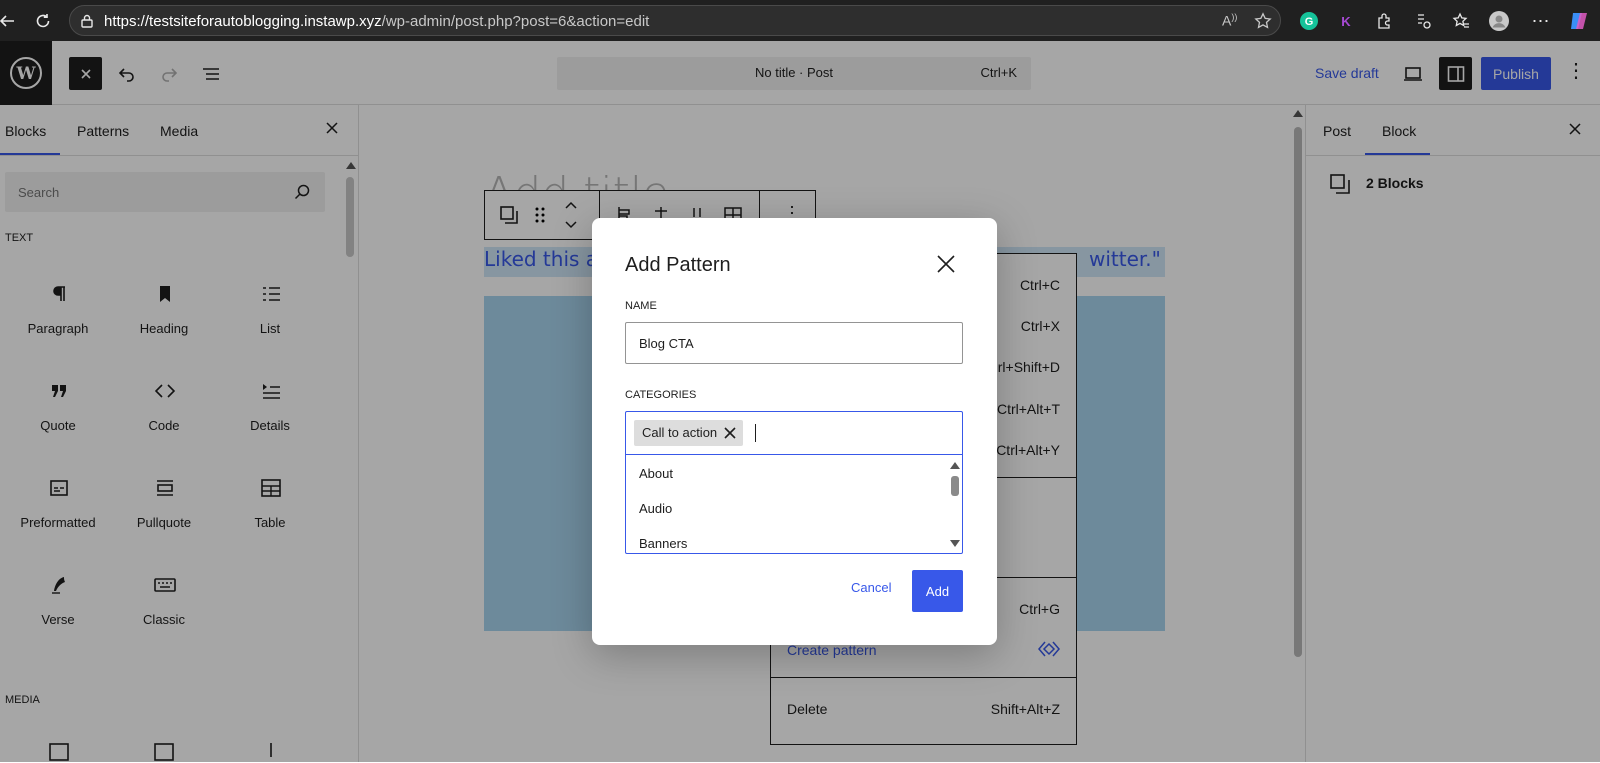 This screenshot has width=1600, height=763. What do you see at coordinates (661, 395) in the screenshot?
I see `categories-label: CATEGORIES` at bounding box center [661, 395].